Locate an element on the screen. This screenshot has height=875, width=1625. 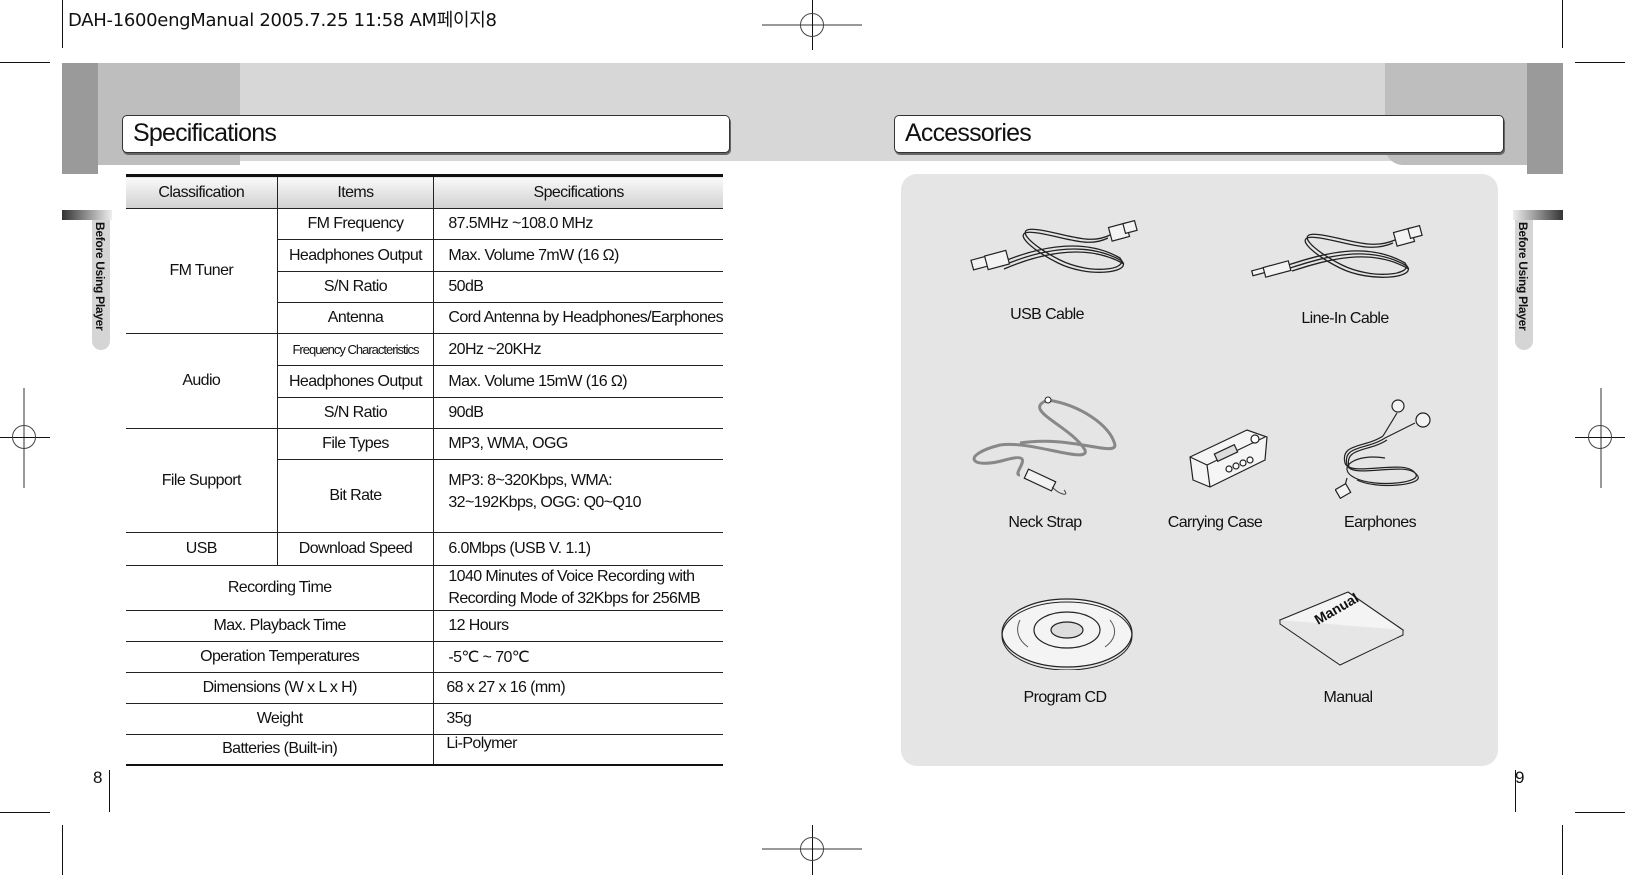
item-cell: Operation Temperatures is located at coordinates (280, 657).